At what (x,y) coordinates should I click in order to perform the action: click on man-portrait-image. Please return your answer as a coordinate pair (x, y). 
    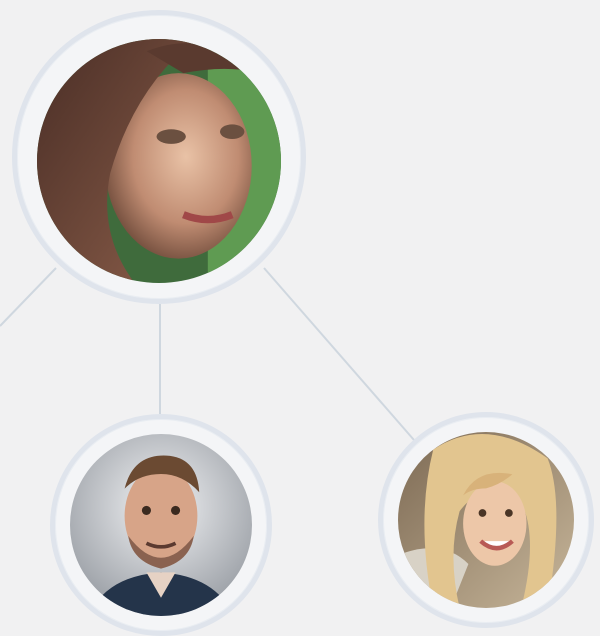
    Looking at the image, I should click on (161, 525).